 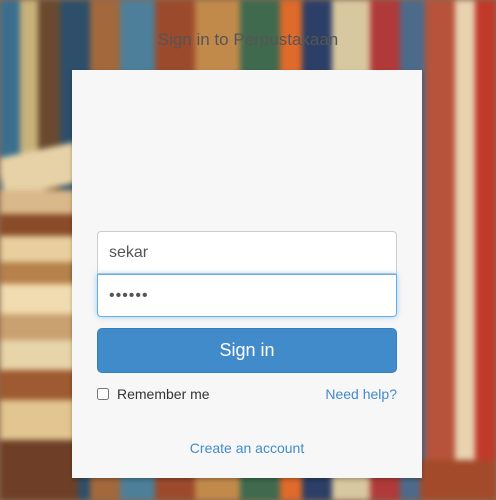 I want to click on remember-me-text: Remember me, so click(x=163, y=394).